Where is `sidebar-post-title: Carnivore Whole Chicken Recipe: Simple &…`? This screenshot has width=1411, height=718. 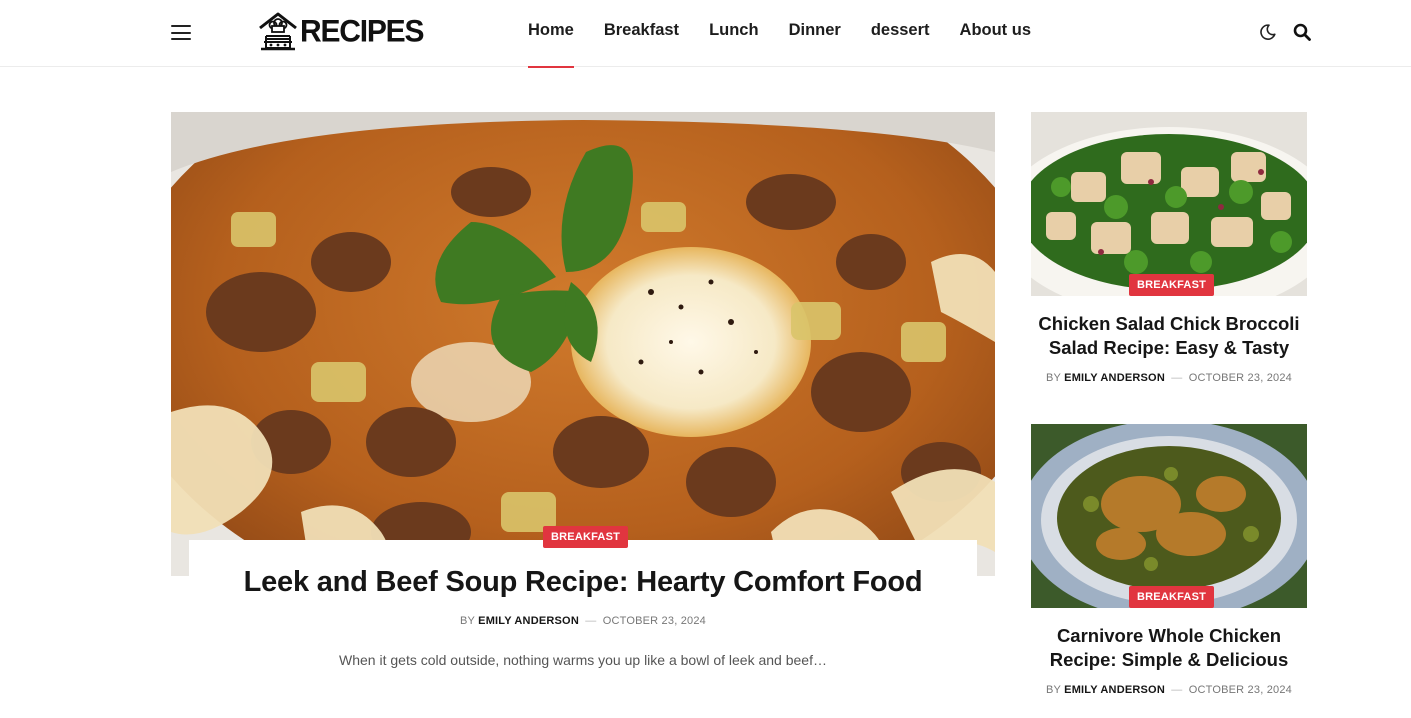 sidebar-post-title: Carnivore Whole Chicken Recipe: Simple &… is located at coordinates (1169, 648).